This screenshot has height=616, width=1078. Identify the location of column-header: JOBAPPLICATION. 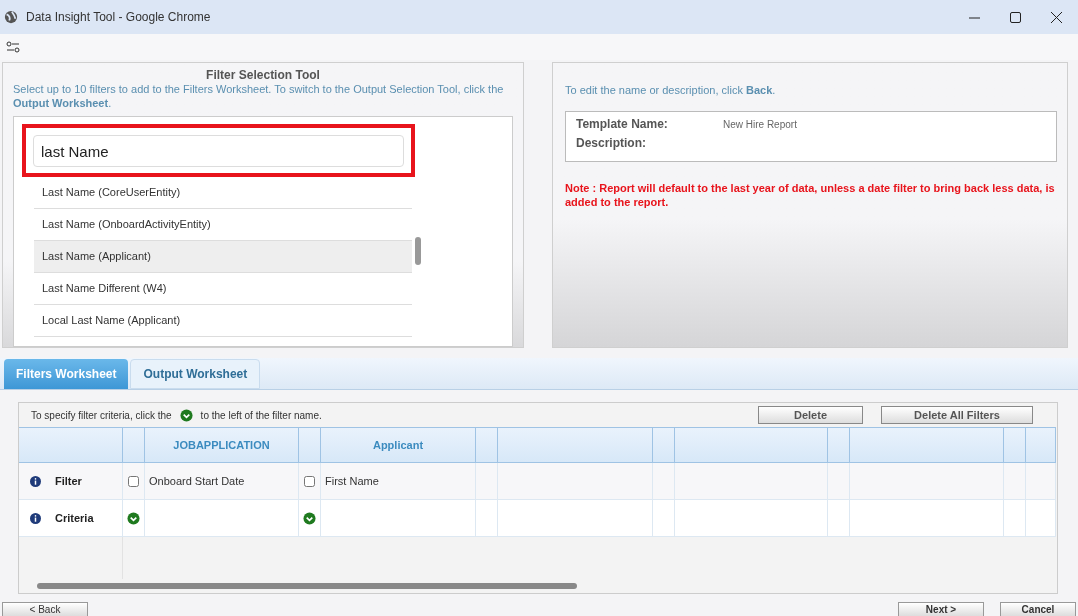
(222, 445).